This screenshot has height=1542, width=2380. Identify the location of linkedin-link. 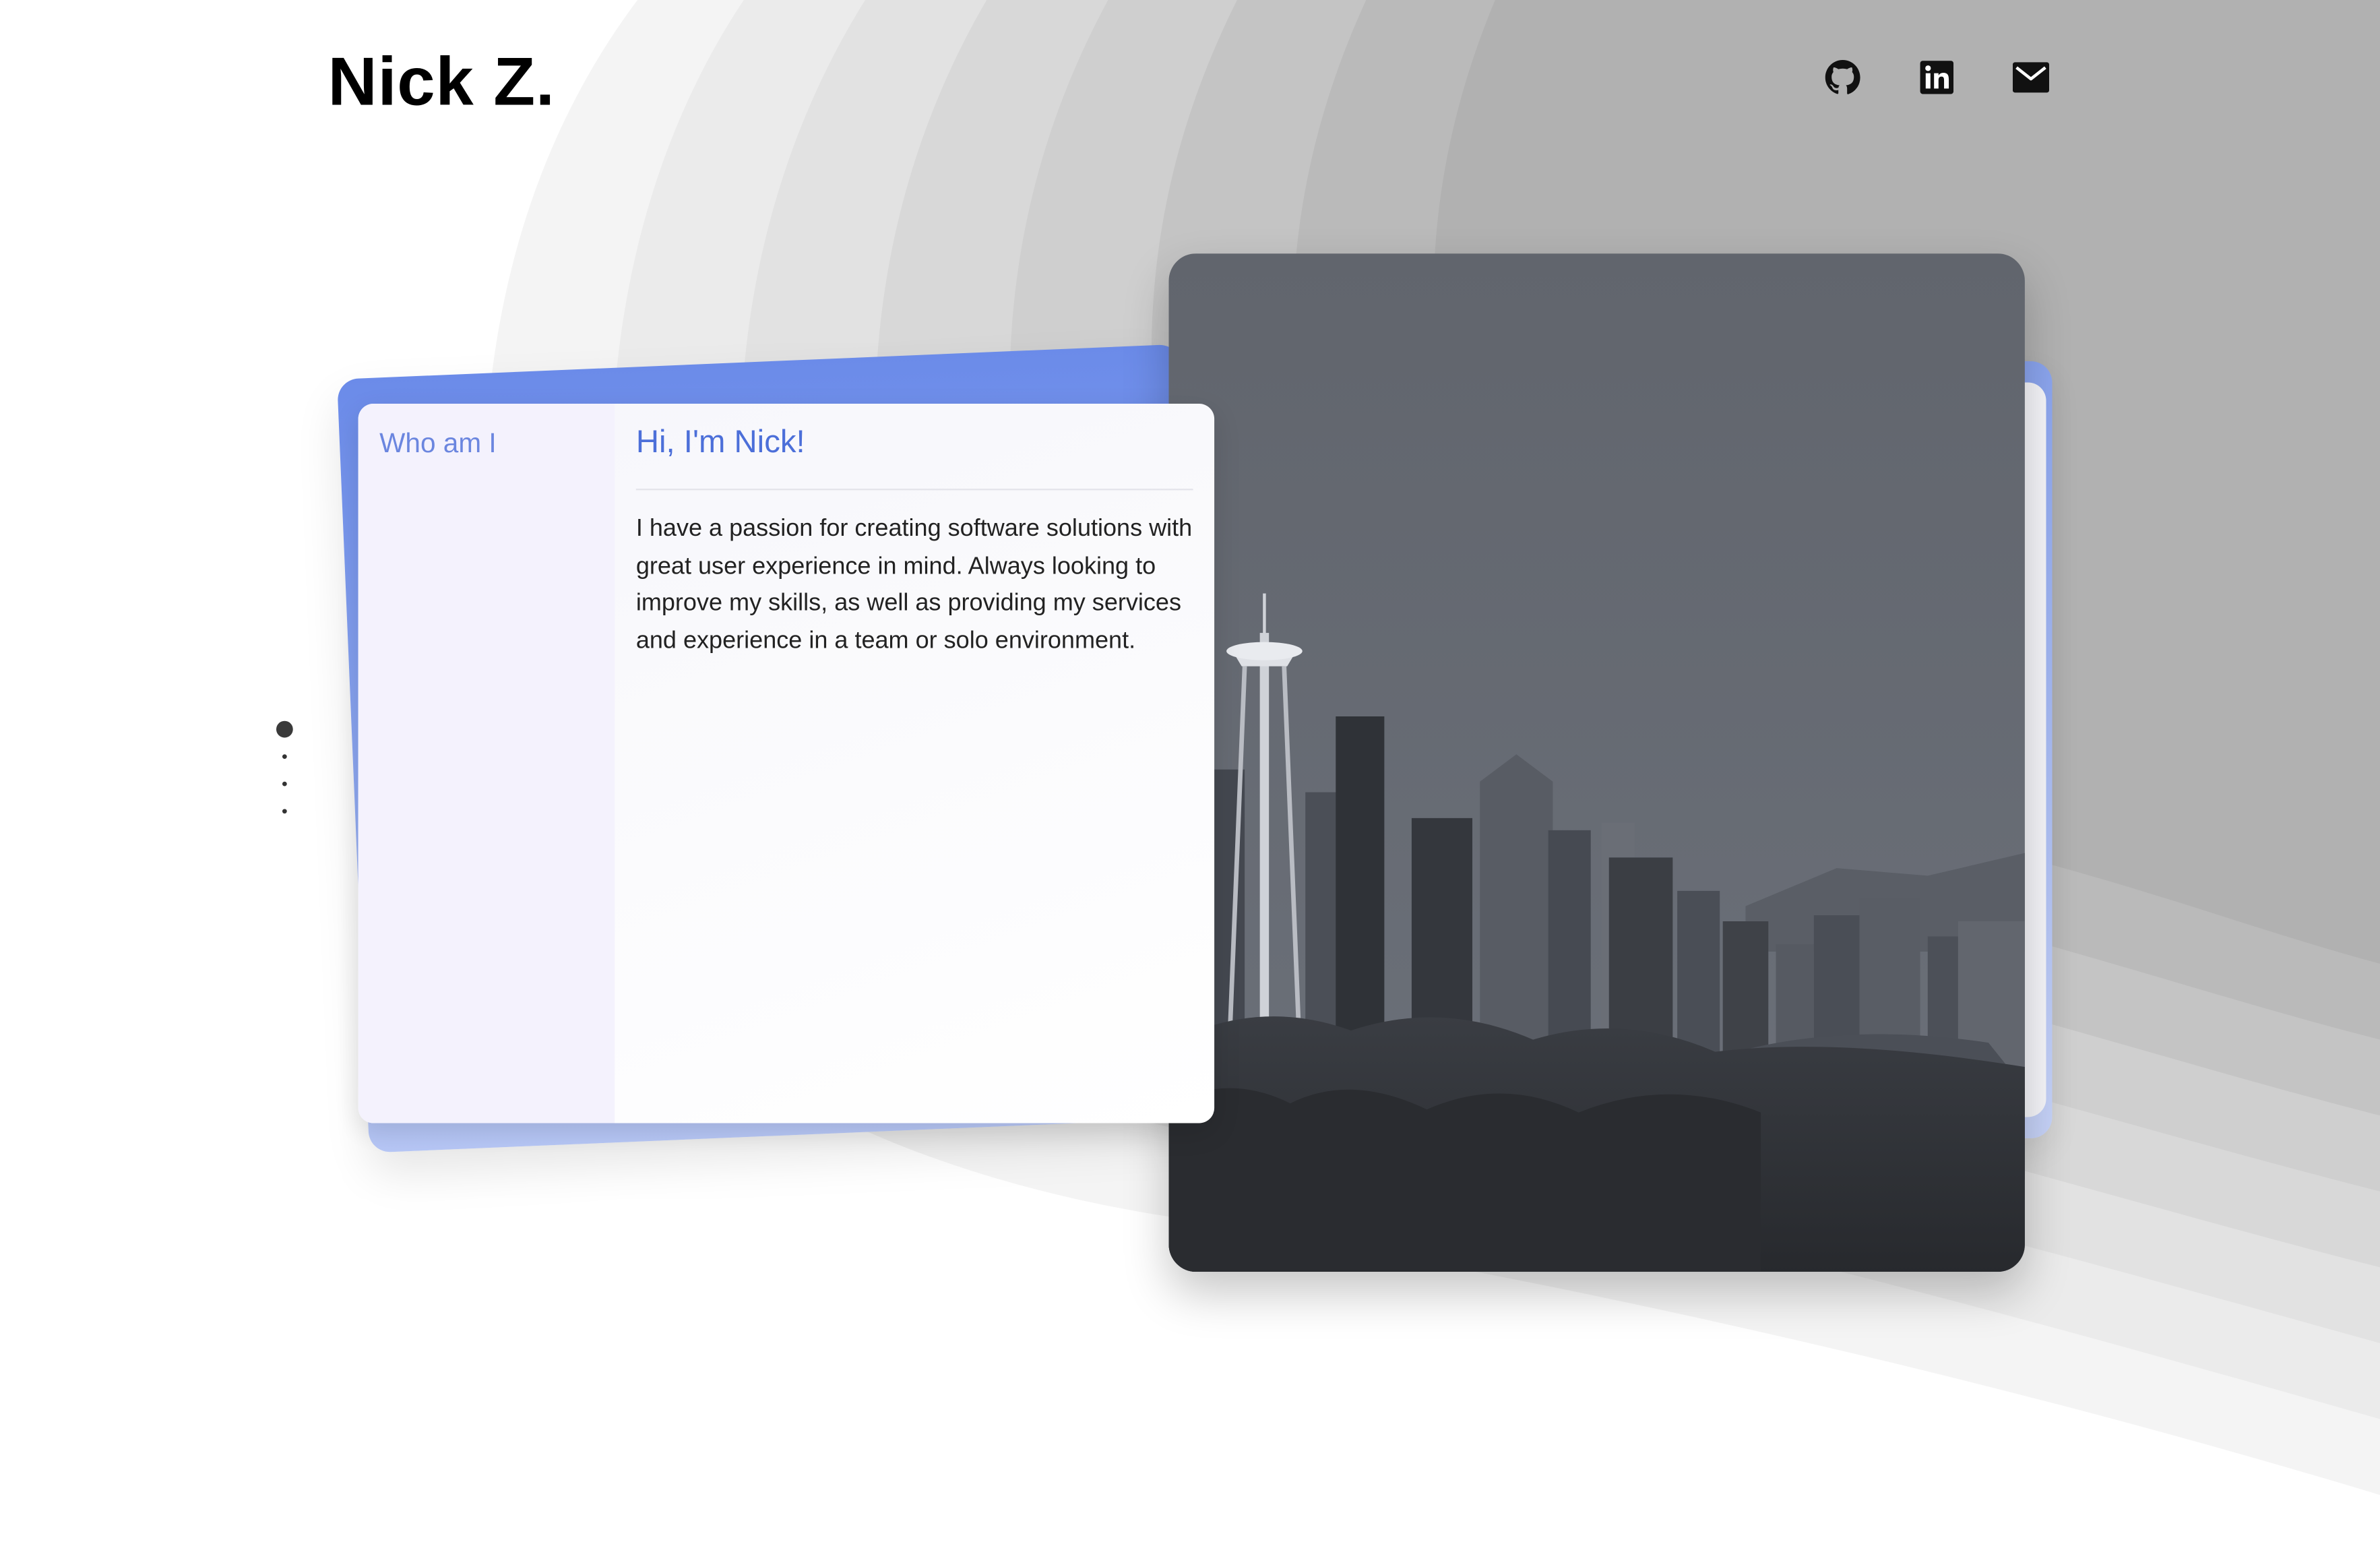
(1937, 77).